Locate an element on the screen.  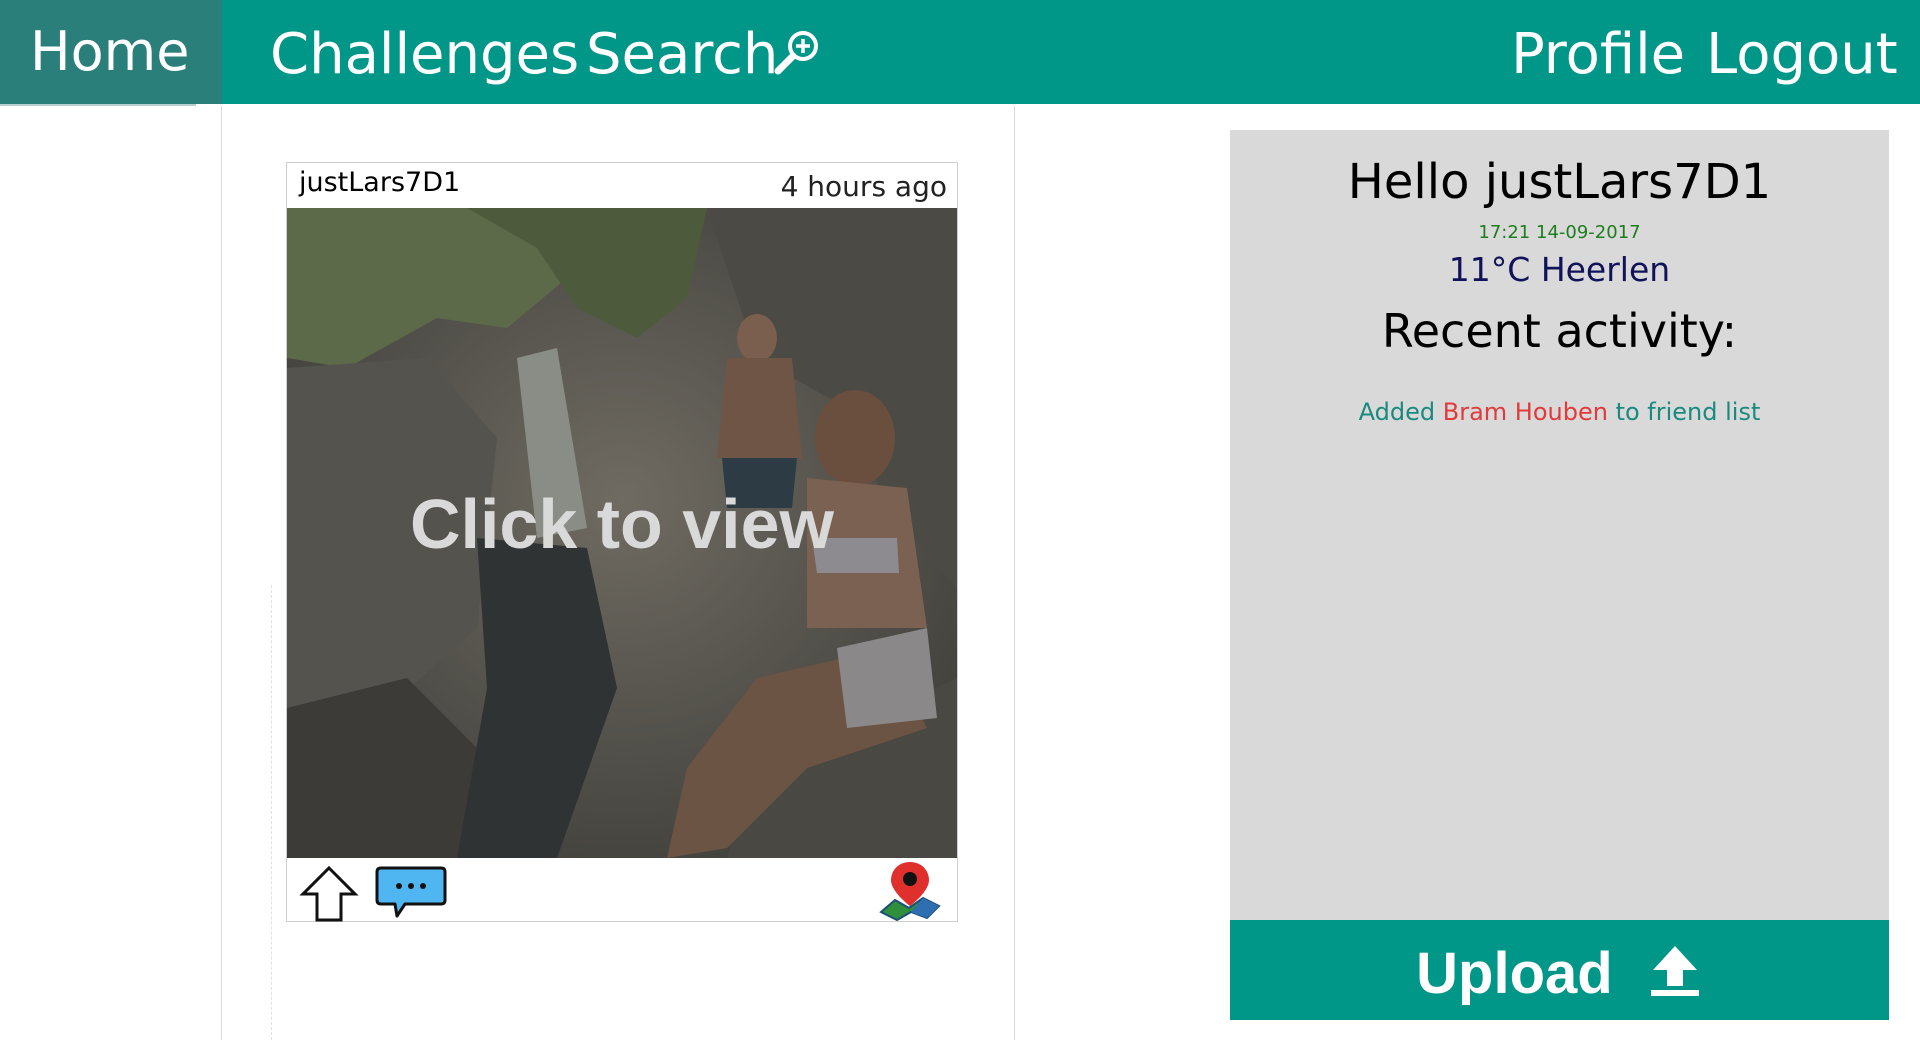
current-datetime: 17:21 14-09-2017 is located at coordinates (1559, 232).